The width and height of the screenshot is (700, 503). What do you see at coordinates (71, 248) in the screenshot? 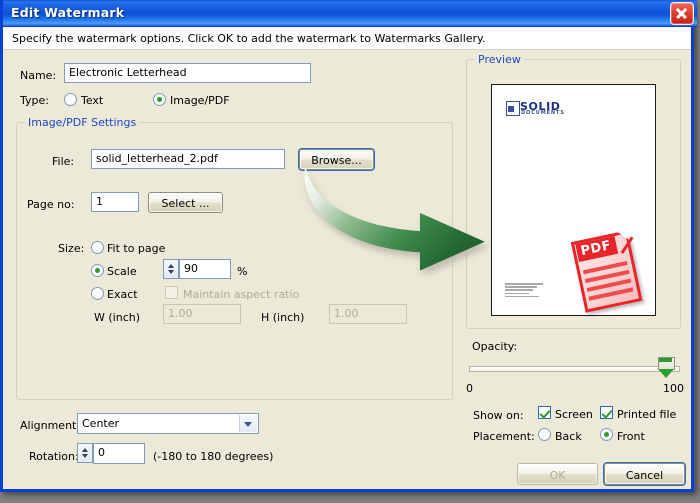
I see `size-label: Size:` at bounding box center [71, 248].